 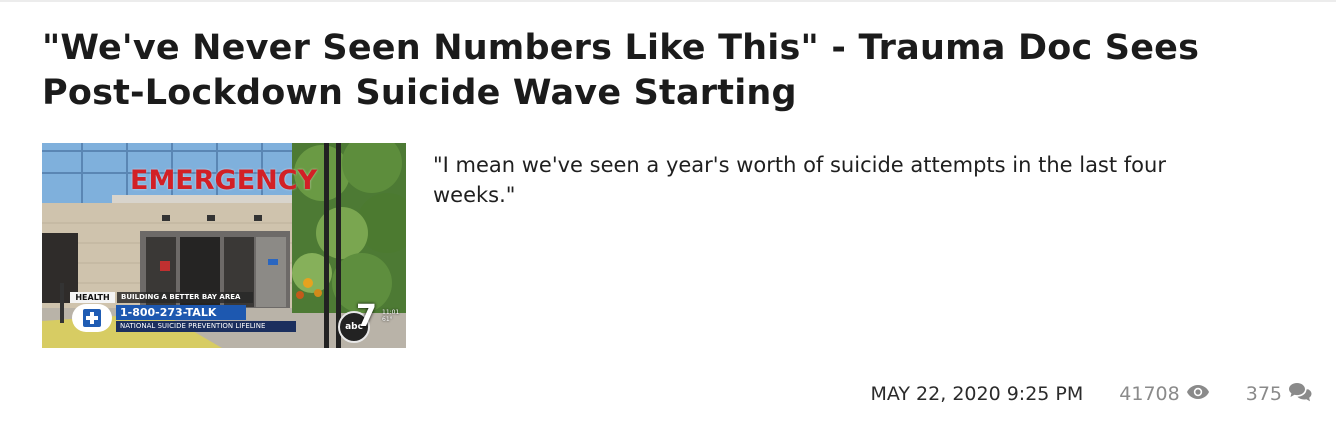 I want to click on broadcast-clock: 11:01 61°, so click(x=390, y=316).